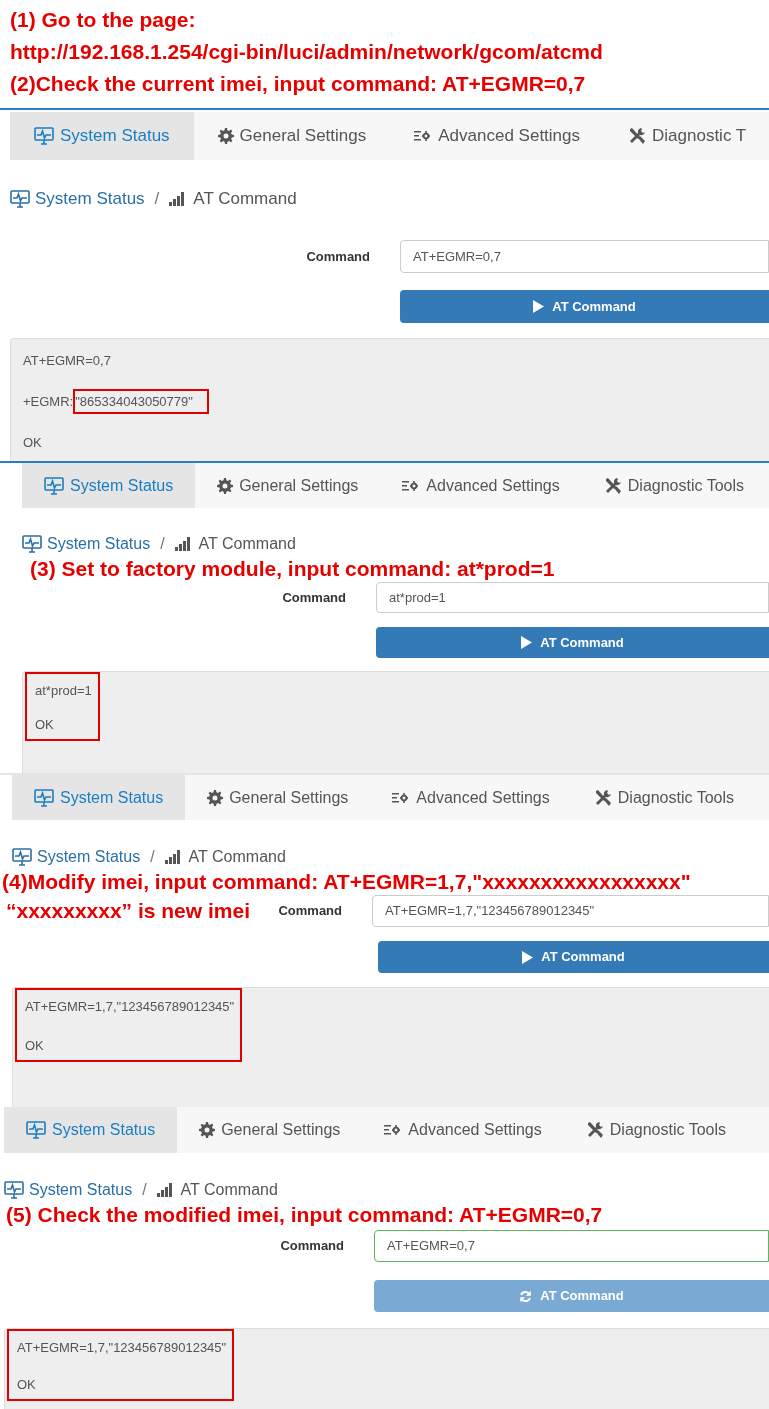  Describe the element at coordinates (103, 20) in the screenshot. I see `instruction-text: (1) Go to the page:` at that location.